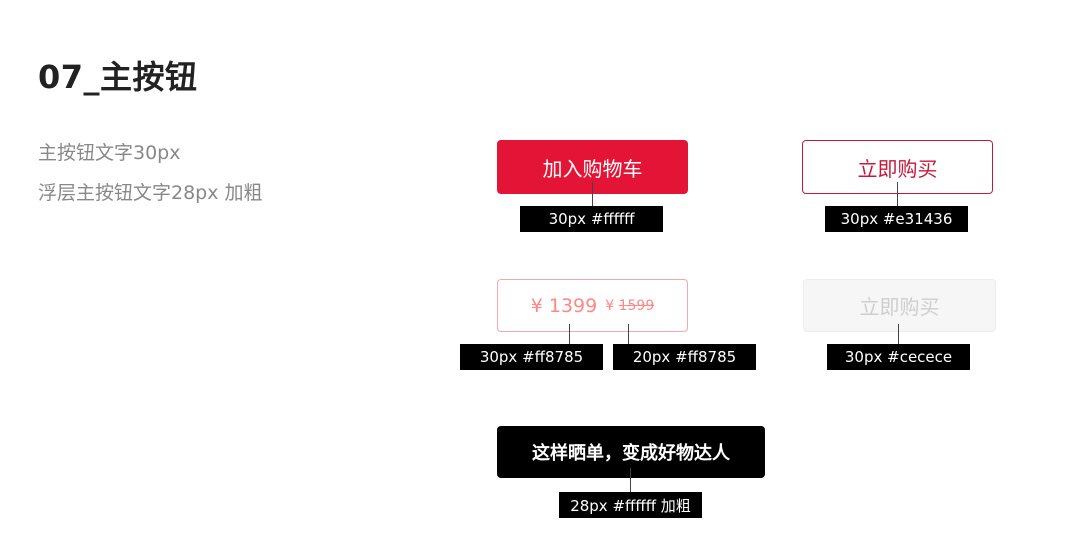  What do you see at coordinates (150, 193) in the screenshot?
I see `description-floating-text-size: 浮层主按钮文字28px 加粗` at bounding box center [150, 193].